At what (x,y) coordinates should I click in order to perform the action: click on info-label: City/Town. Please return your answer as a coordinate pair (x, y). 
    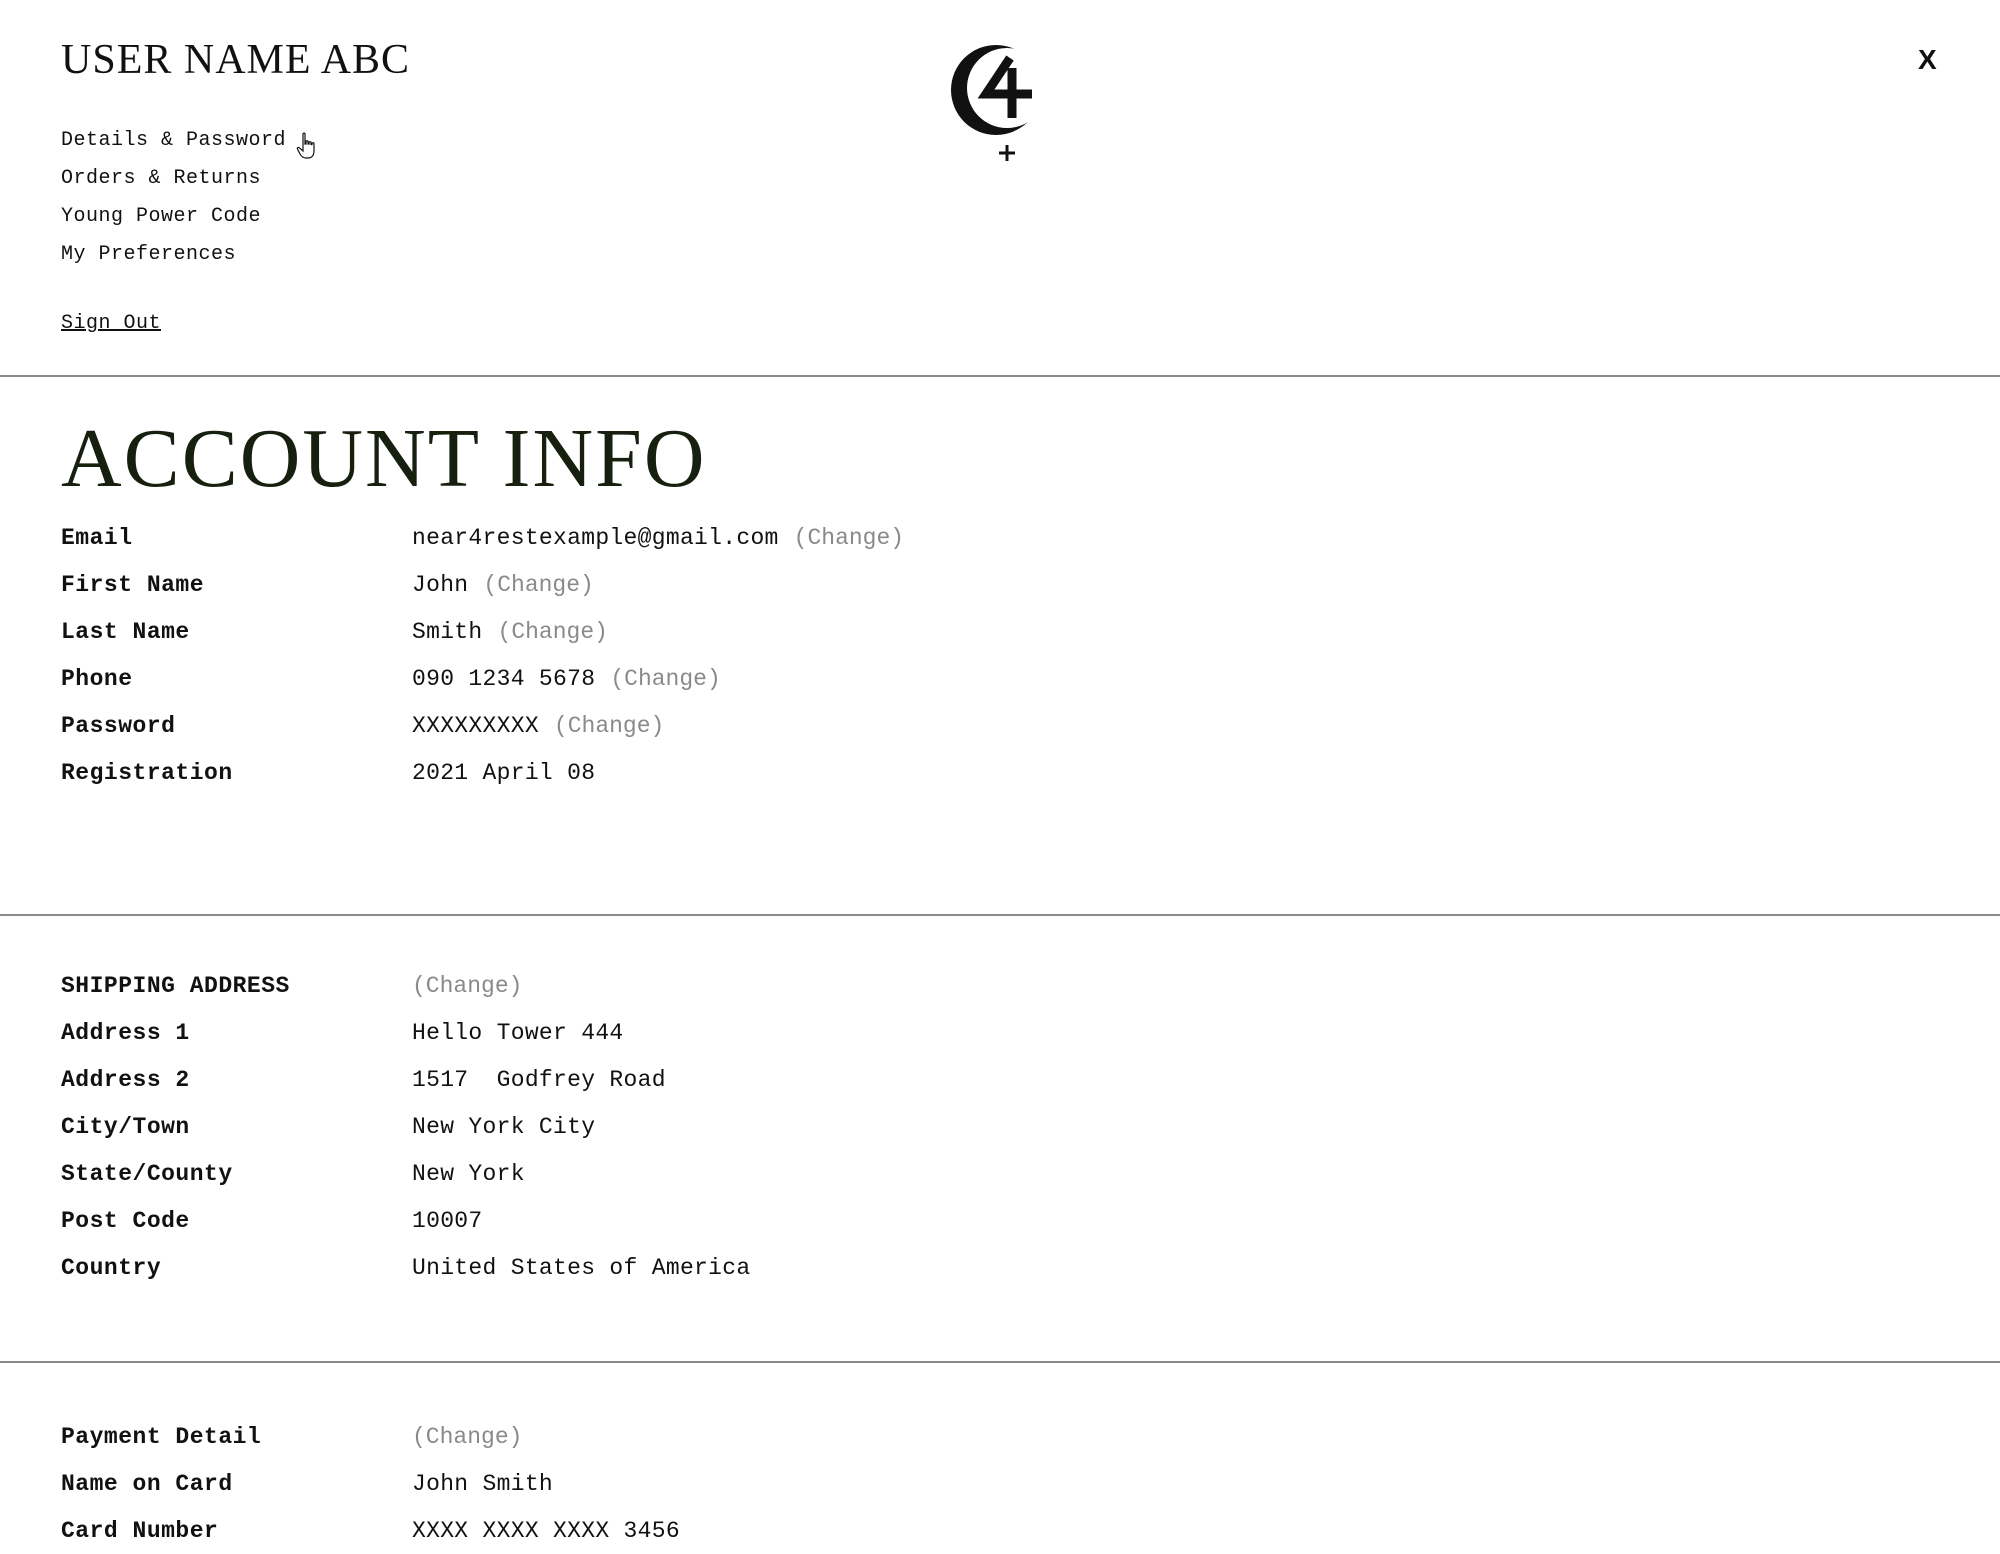
    Looking at the image, I should click on (125, 1126).